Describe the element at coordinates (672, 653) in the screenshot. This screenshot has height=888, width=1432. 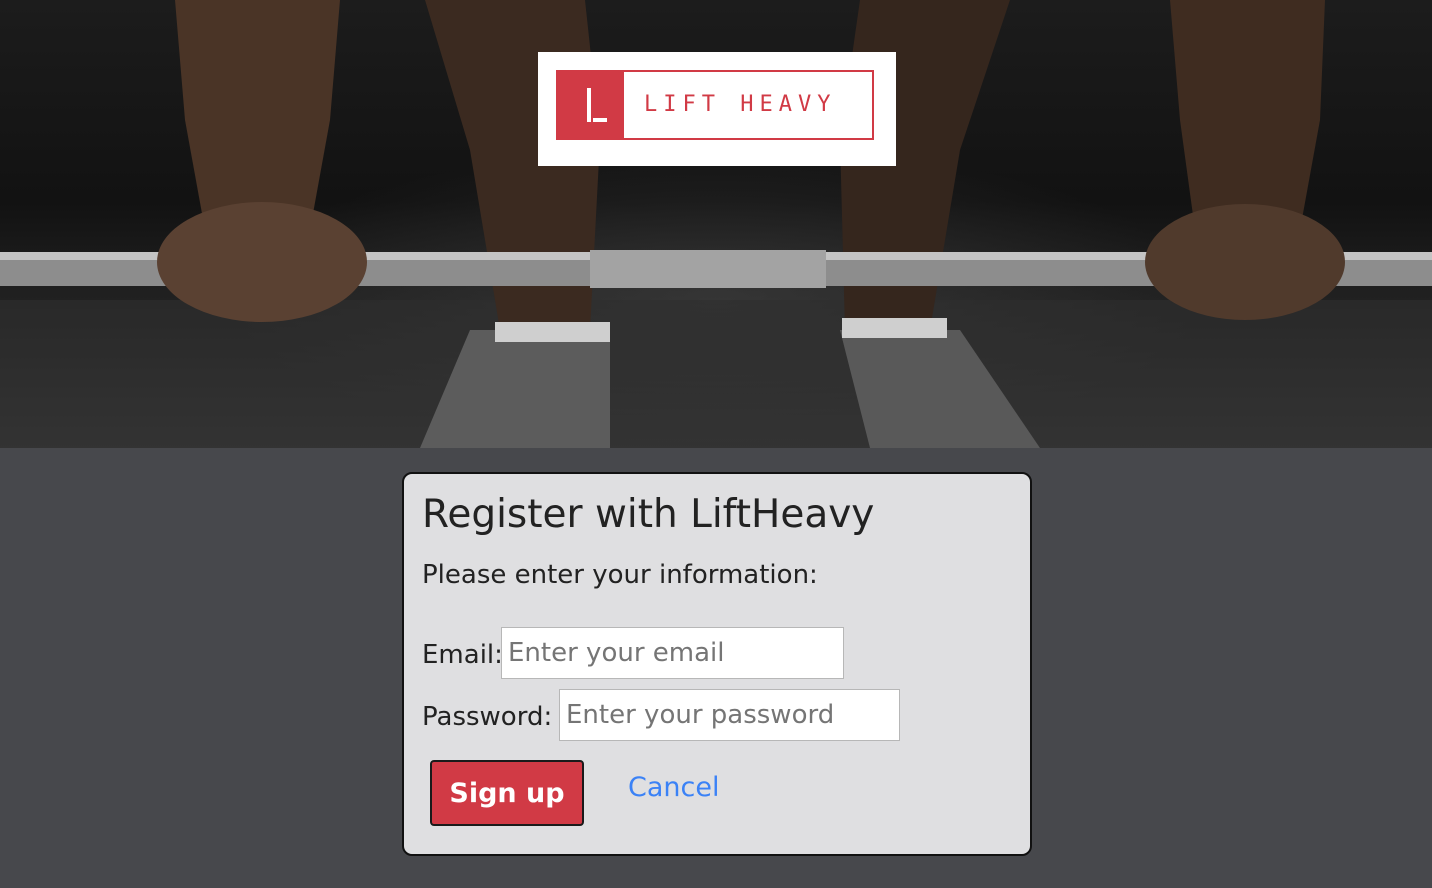
I see `email-field` at that location.